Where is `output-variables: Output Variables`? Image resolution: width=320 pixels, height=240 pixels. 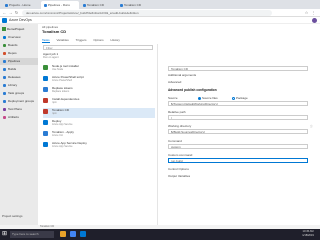
output-variables: Output Variables is located at coordinates (179, 176).